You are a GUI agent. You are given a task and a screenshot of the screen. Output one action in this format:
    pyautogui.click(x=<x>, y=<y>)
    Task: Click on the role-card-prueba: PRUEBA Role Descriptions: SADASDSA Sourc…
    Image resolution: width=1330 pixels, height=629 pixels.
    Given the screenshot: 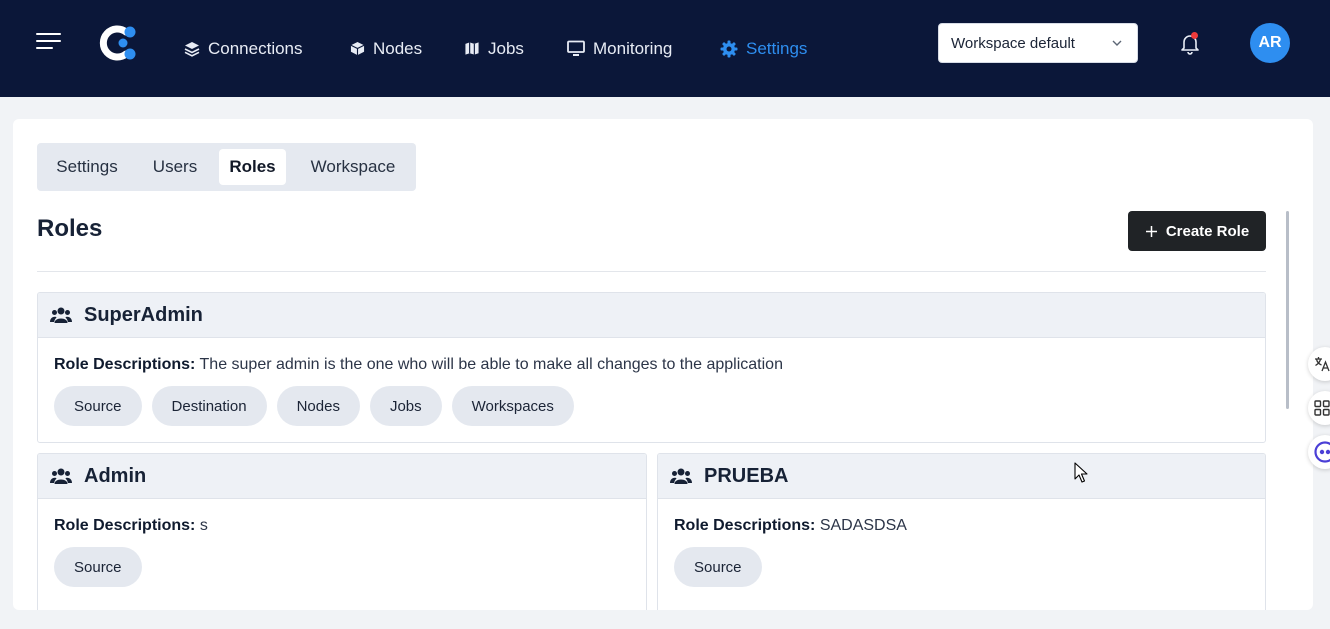 What is the action you would take?
    pyautogui.click(x=961, y=531)
    